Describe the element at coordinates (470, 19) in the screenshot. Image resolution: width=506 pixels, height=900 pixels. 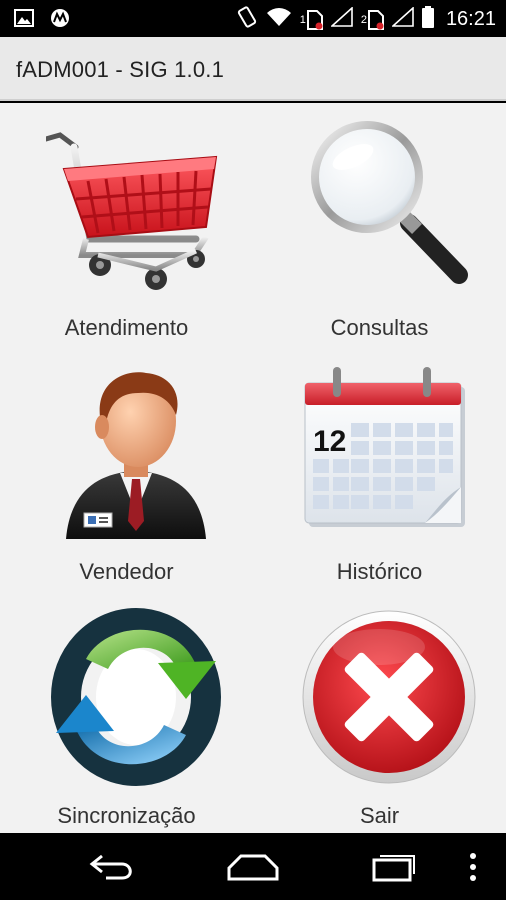
I see `clock: 16:21` at that location.